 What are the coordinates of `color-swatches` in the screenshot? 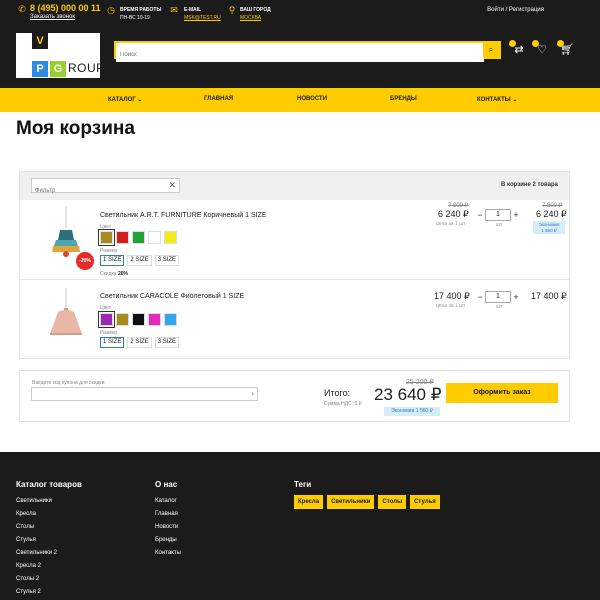 It's located at (137, 237).